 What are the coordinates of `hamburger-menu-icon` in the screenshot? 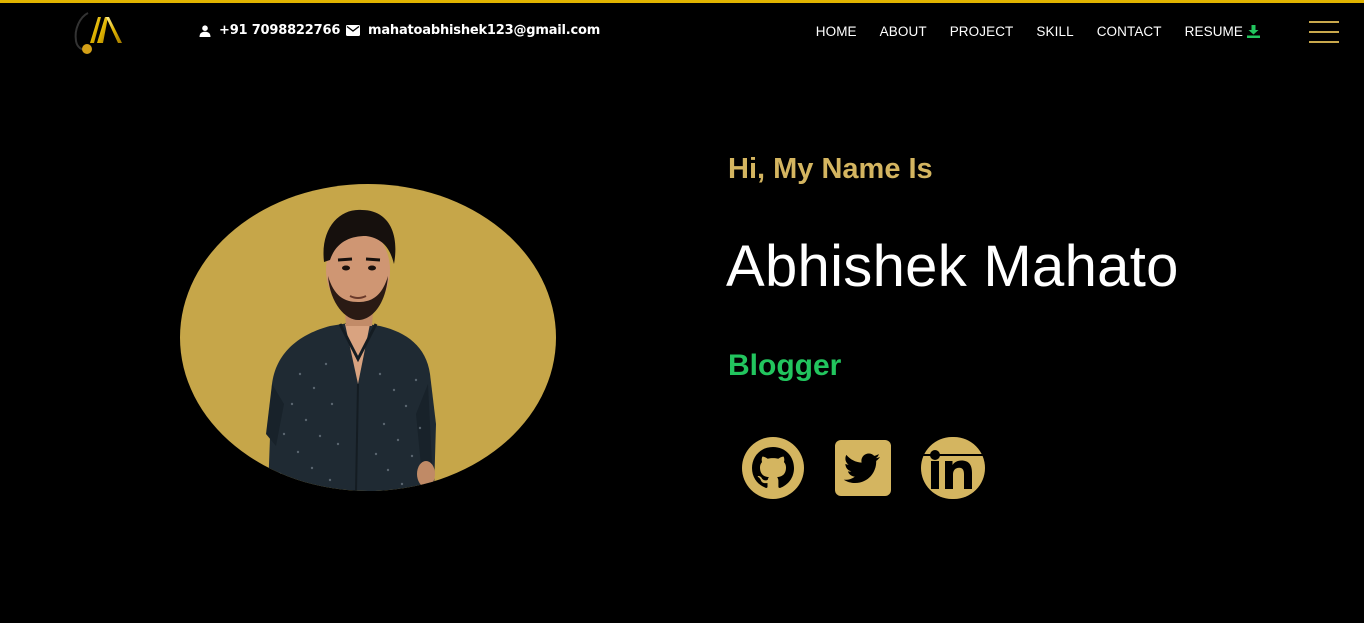 It's located at (1324, 33).